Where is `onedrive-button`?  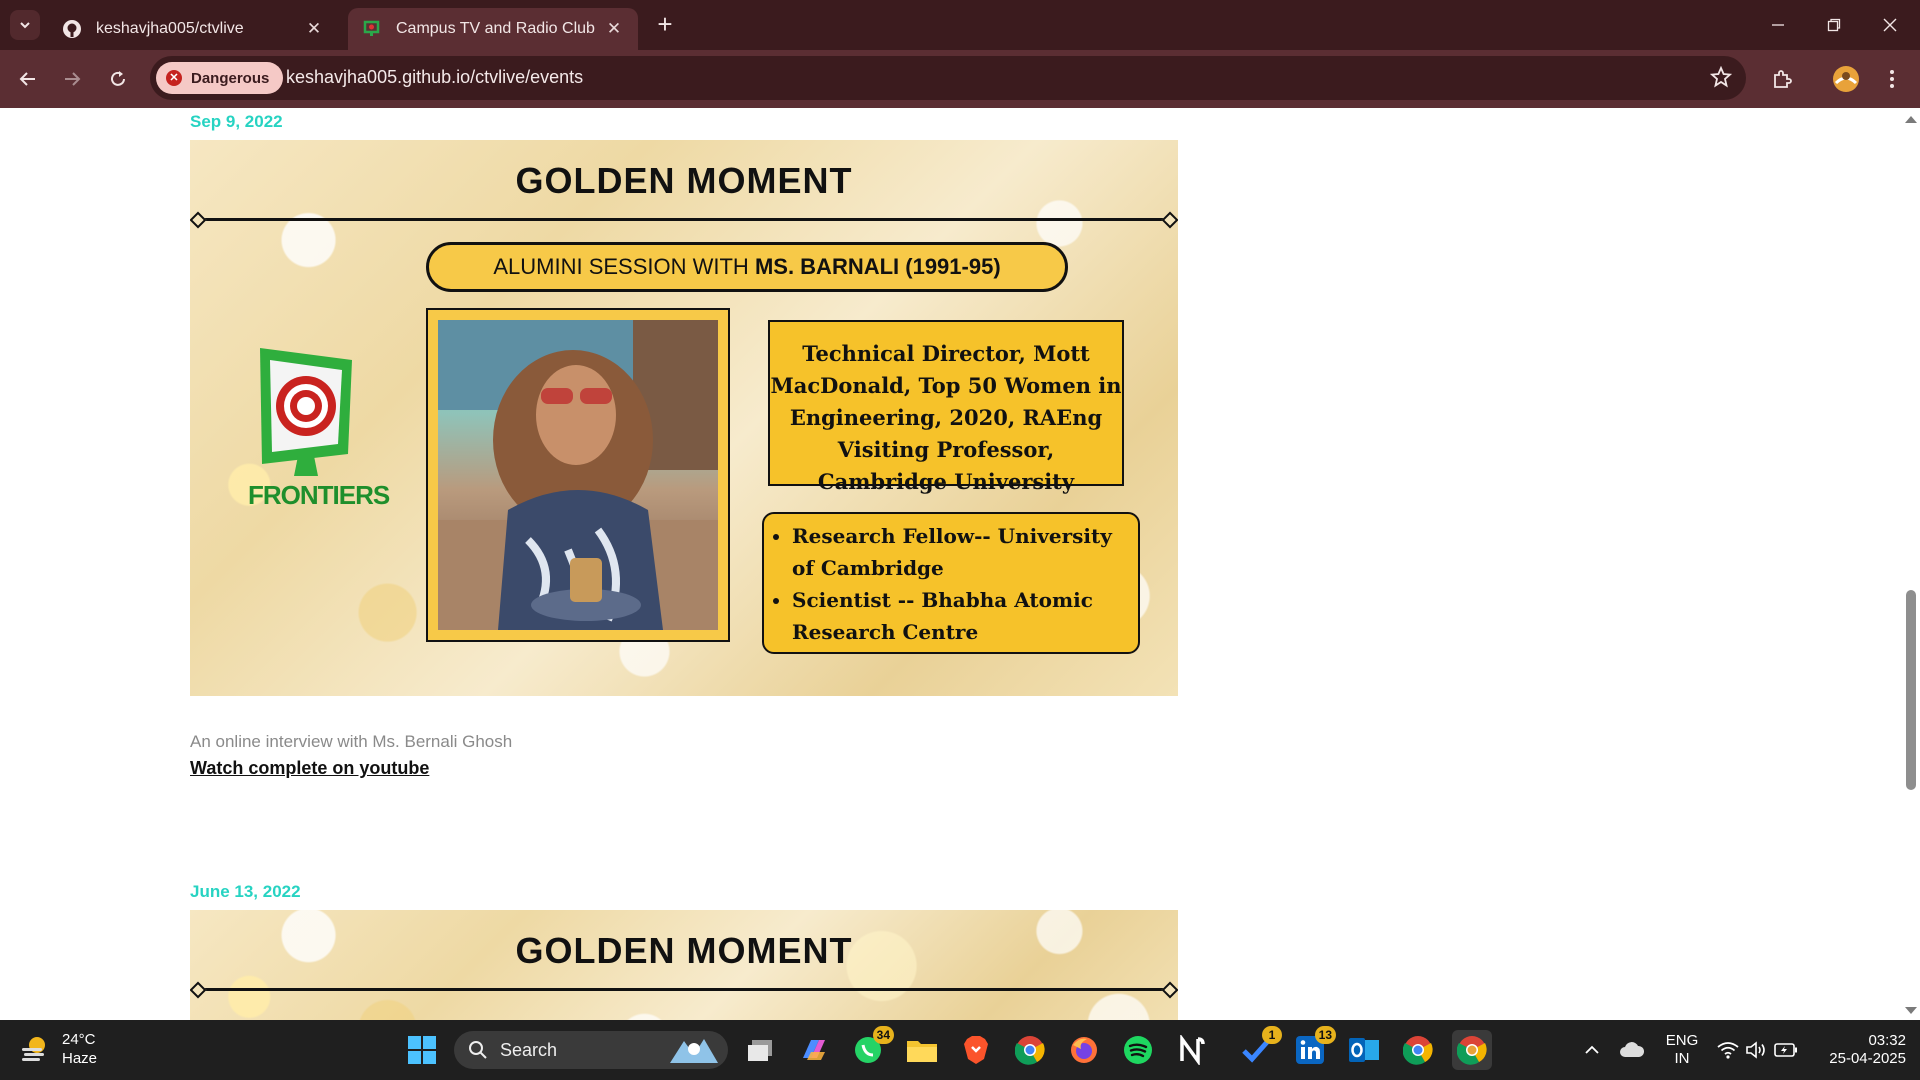 onedrive-button is located at coordinates (1632, 1050).